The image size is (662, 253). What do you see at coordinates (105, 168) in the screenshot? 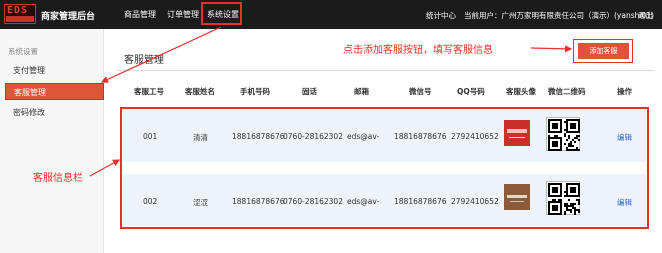
I see `arrow-to-info-column` at bounding box center [105, 168].